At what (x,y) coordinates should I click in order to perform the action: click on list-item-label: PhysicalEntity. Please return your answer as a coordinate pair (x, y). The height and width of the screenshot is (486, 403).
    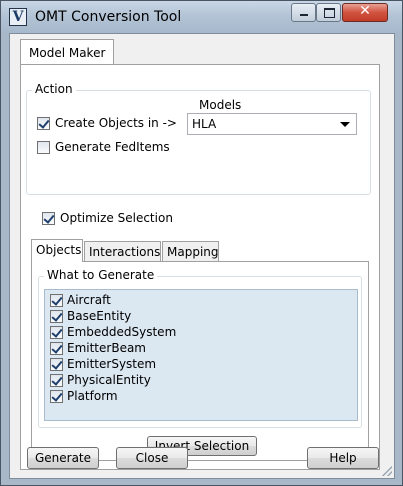
    Looking at the image, I should click on (109, 380).